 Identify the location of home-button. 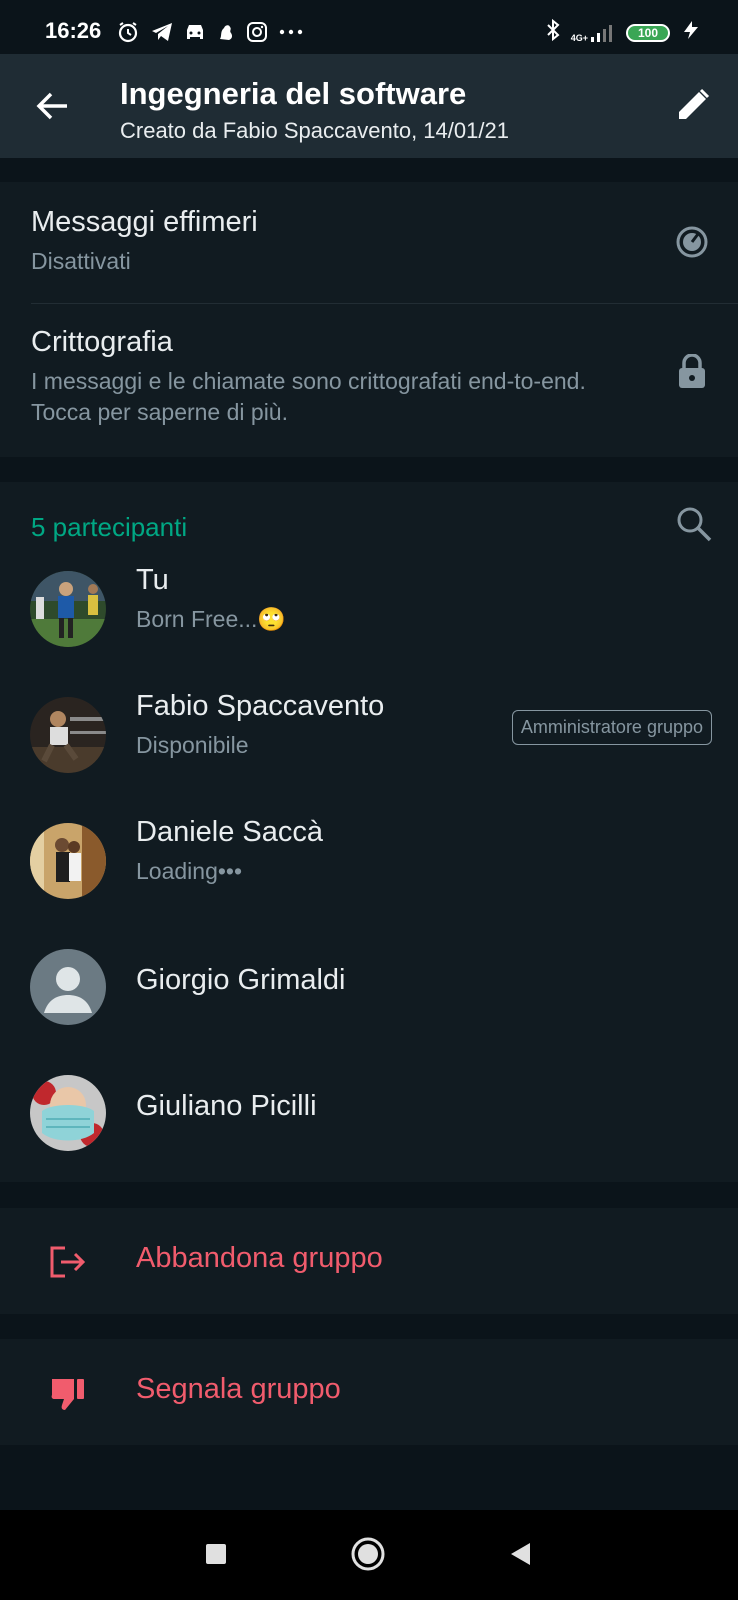
(368, 1556).